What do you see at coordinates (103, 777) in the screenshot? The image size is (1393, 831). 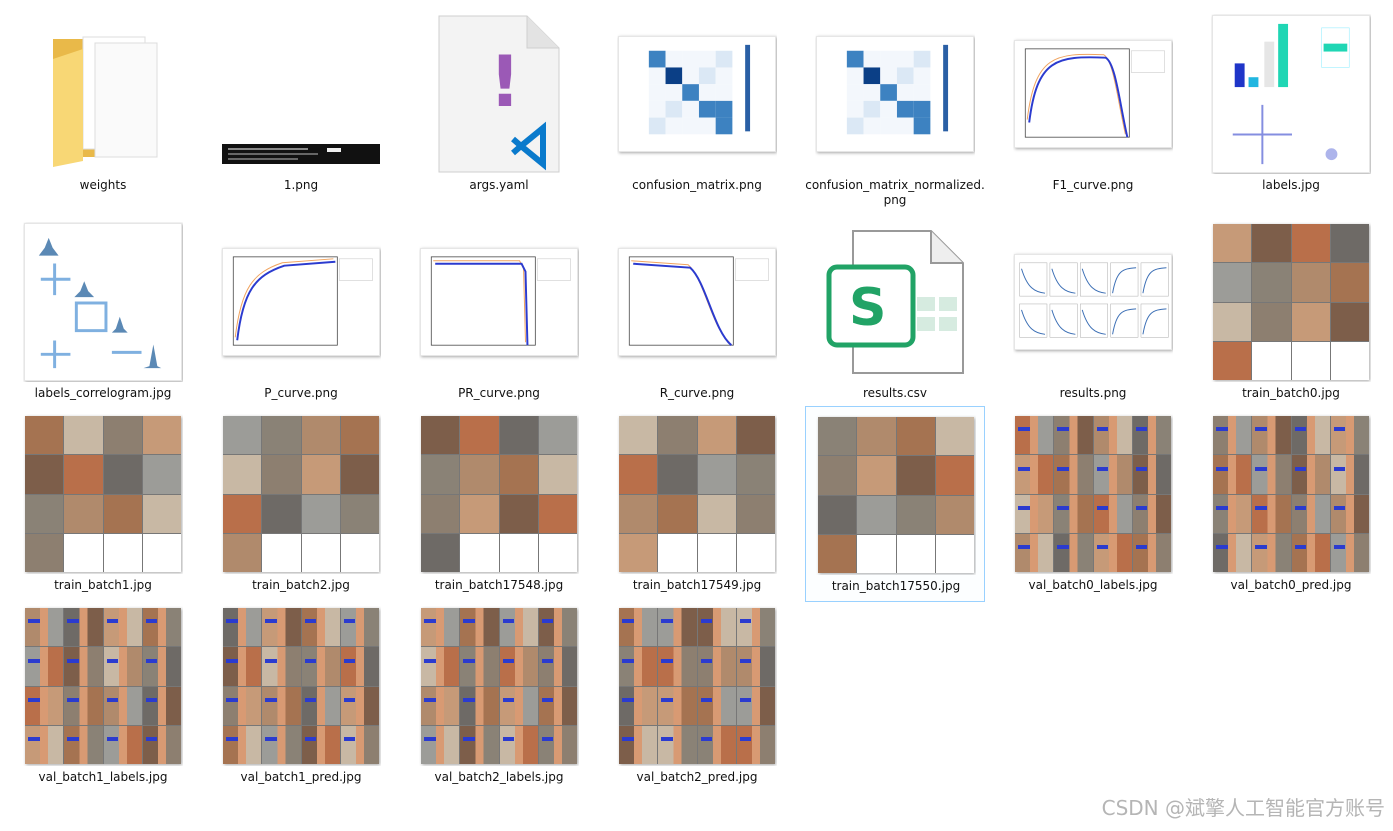 I see `file-name: val_batch1_labels.jpg` at bounding box center [103, 777].